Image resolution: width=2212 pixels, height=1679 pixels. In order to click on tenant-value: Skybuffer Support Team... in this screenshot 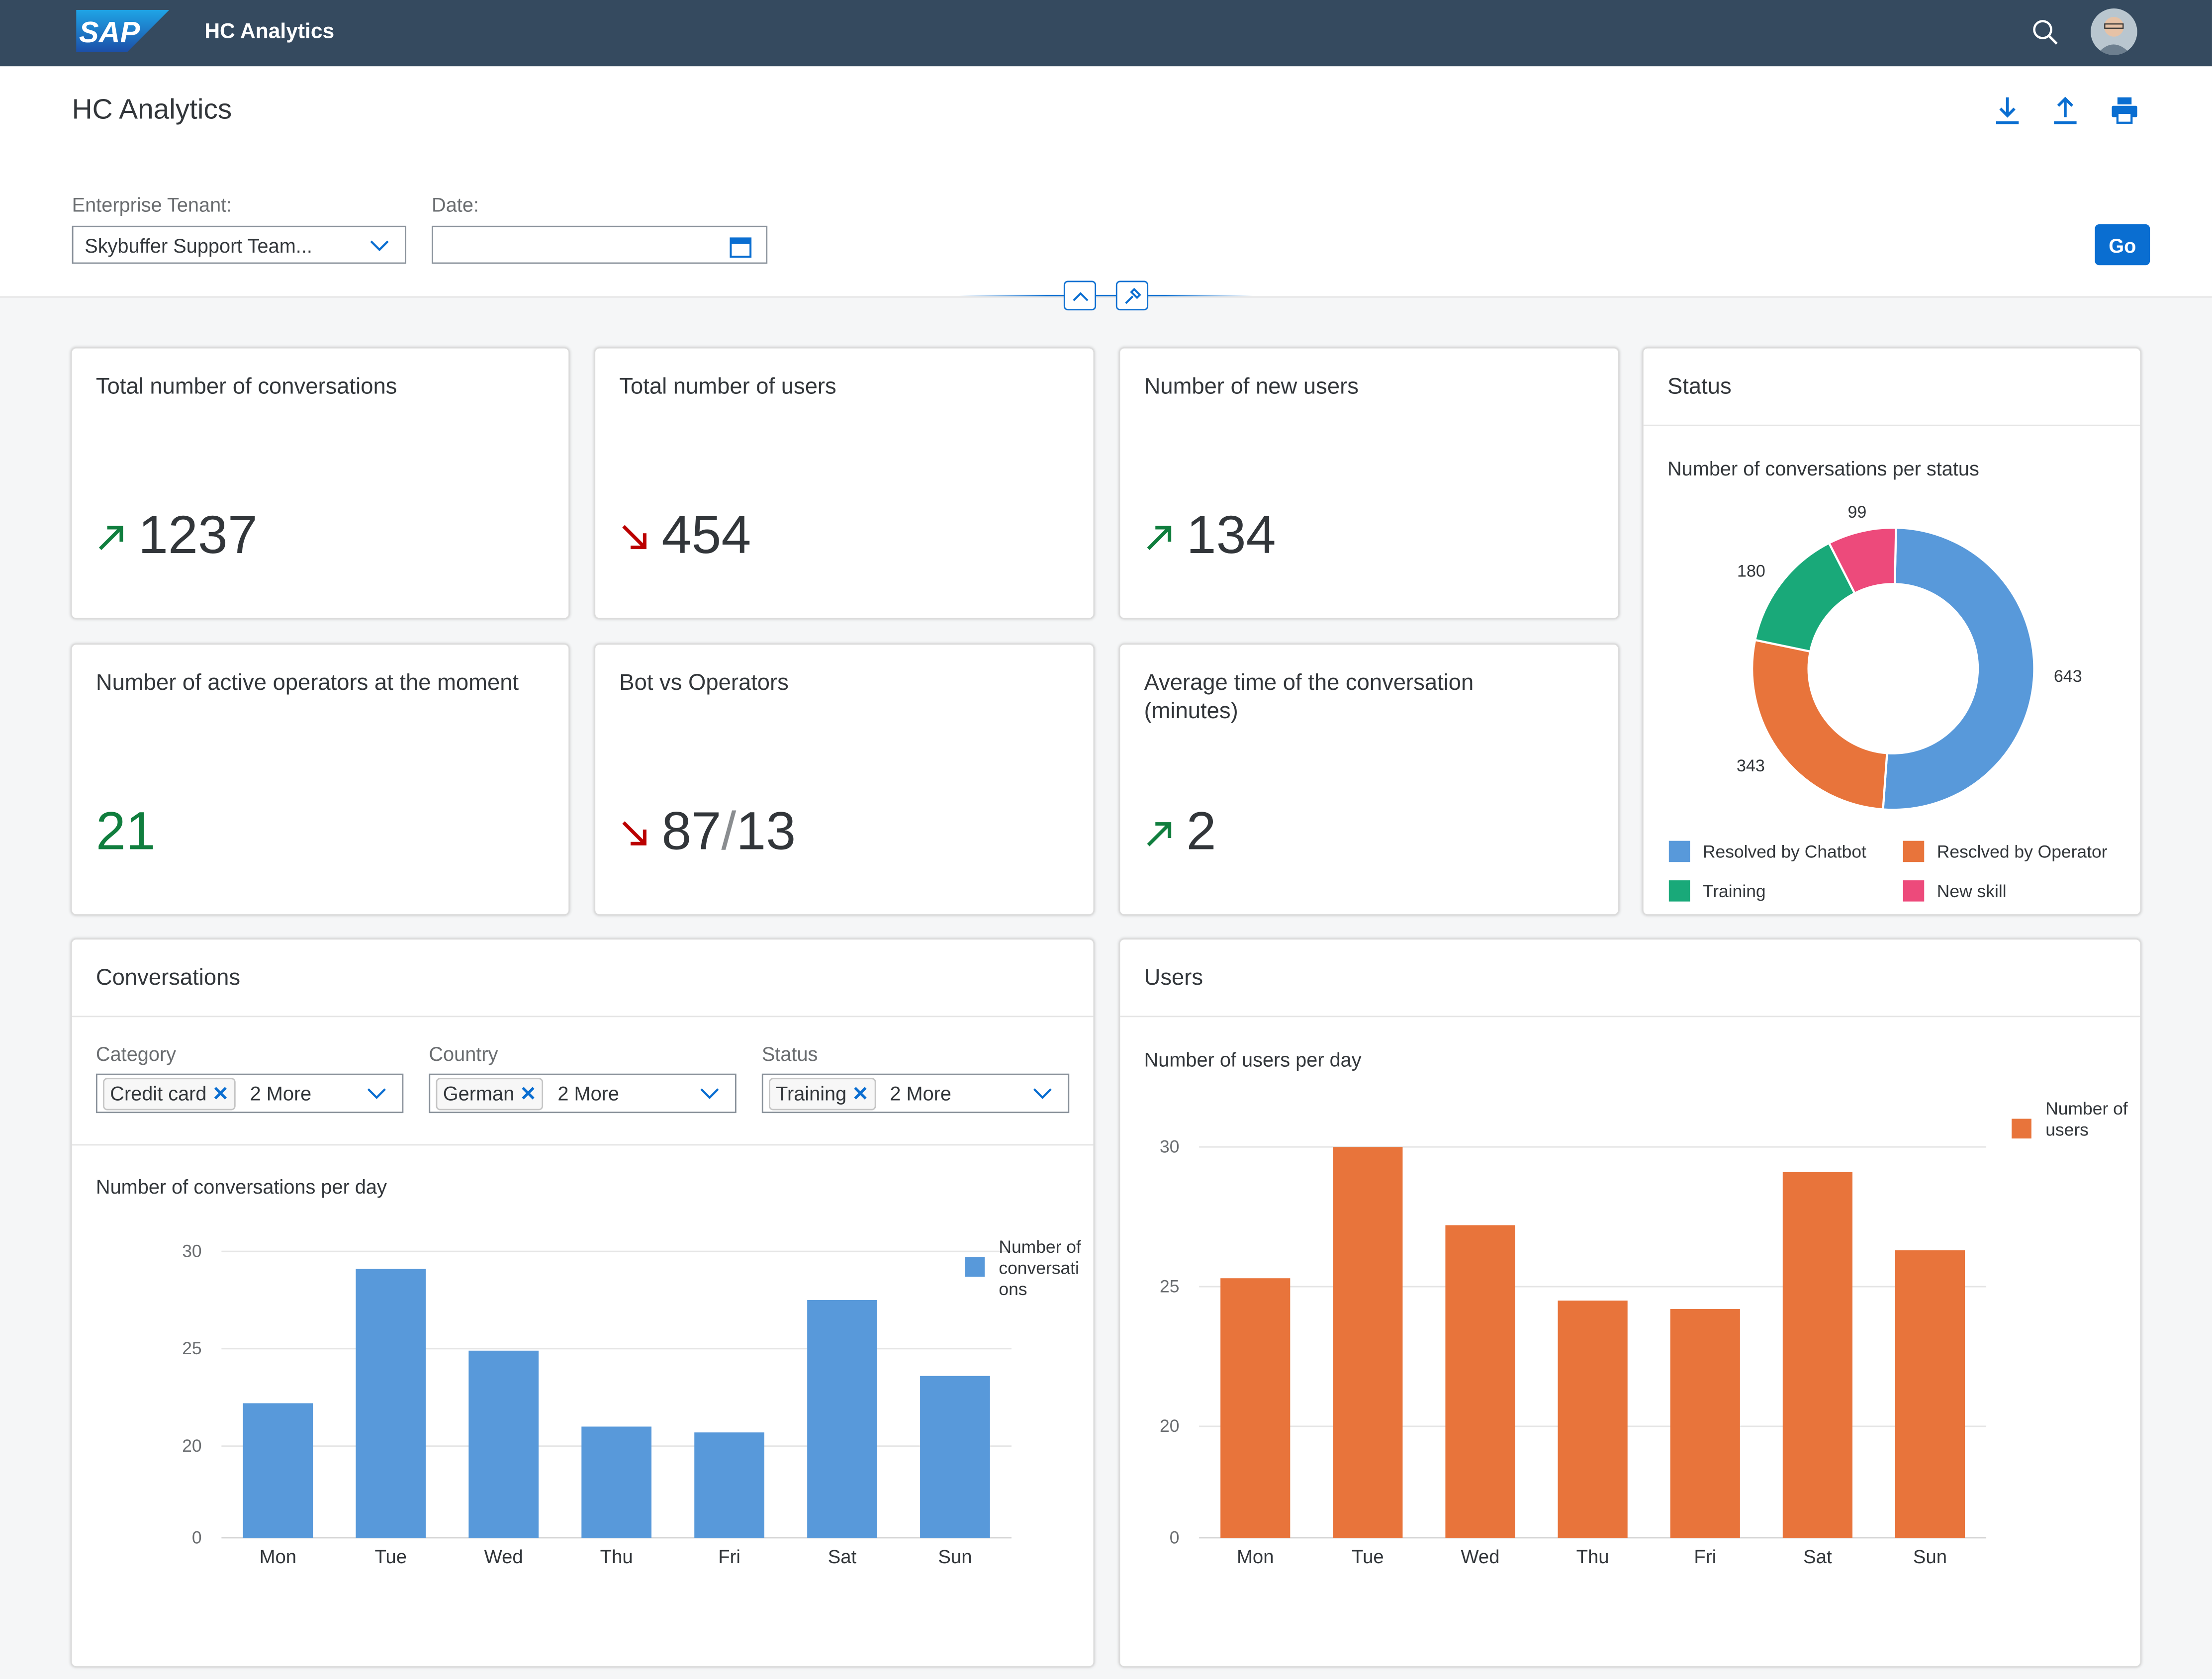, I will do `click(198, 245)`.